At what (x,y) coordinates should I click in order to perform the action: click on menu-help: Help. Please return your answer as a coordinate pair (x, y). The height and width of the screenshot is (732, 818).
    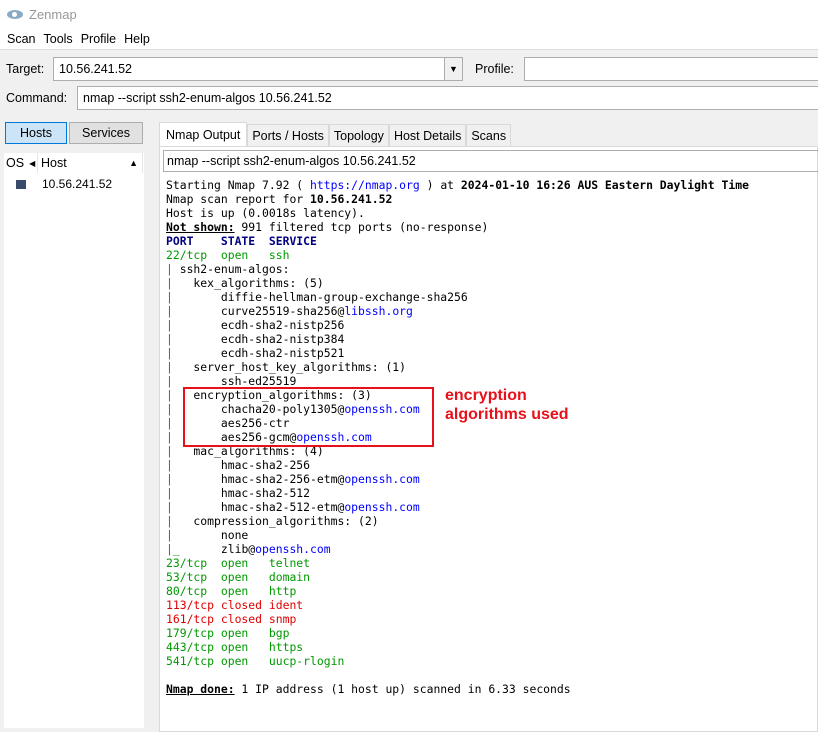
    Looking at the image, I should click on (137, 39).